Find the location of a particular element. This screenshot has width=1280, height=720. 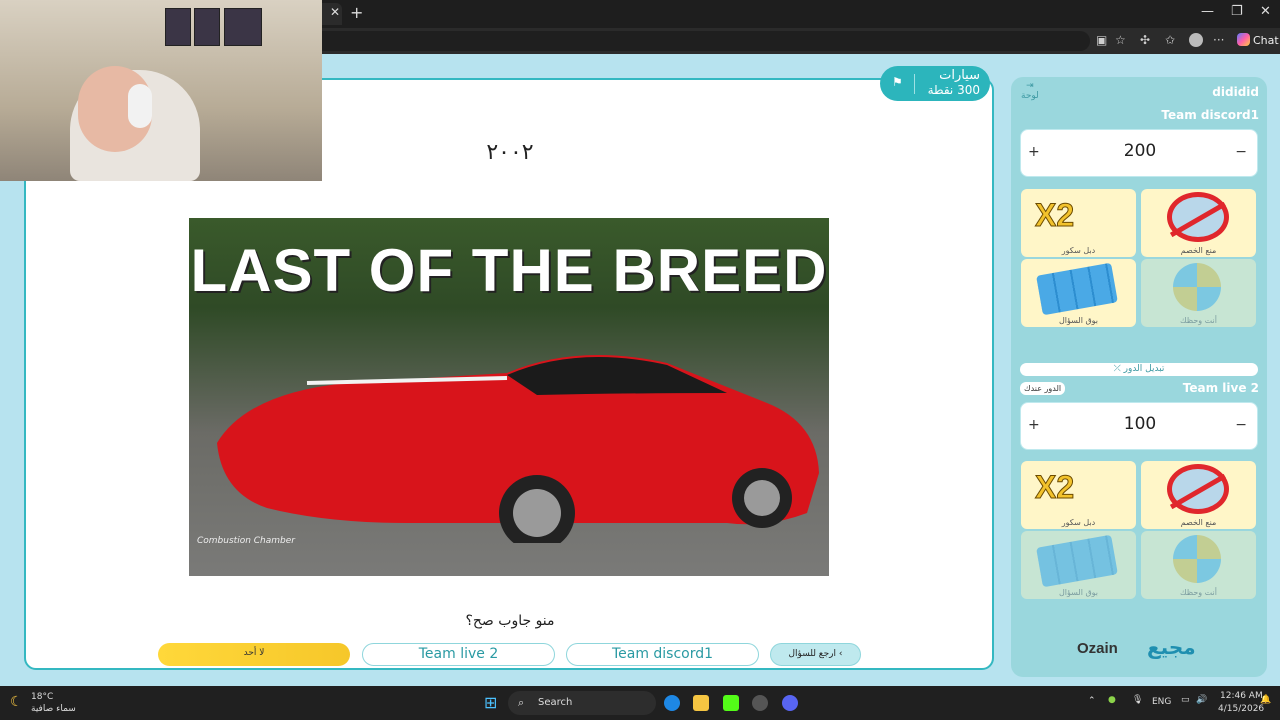

username: dididid is located at coordinates (1235, 92).